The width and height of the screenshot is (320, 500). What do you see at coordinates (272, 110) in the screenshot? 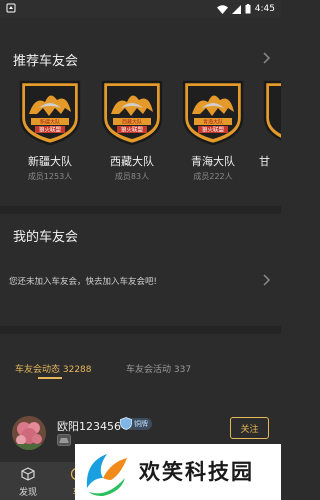
I see `club-badge-icon` at bounding box center [272, 110].